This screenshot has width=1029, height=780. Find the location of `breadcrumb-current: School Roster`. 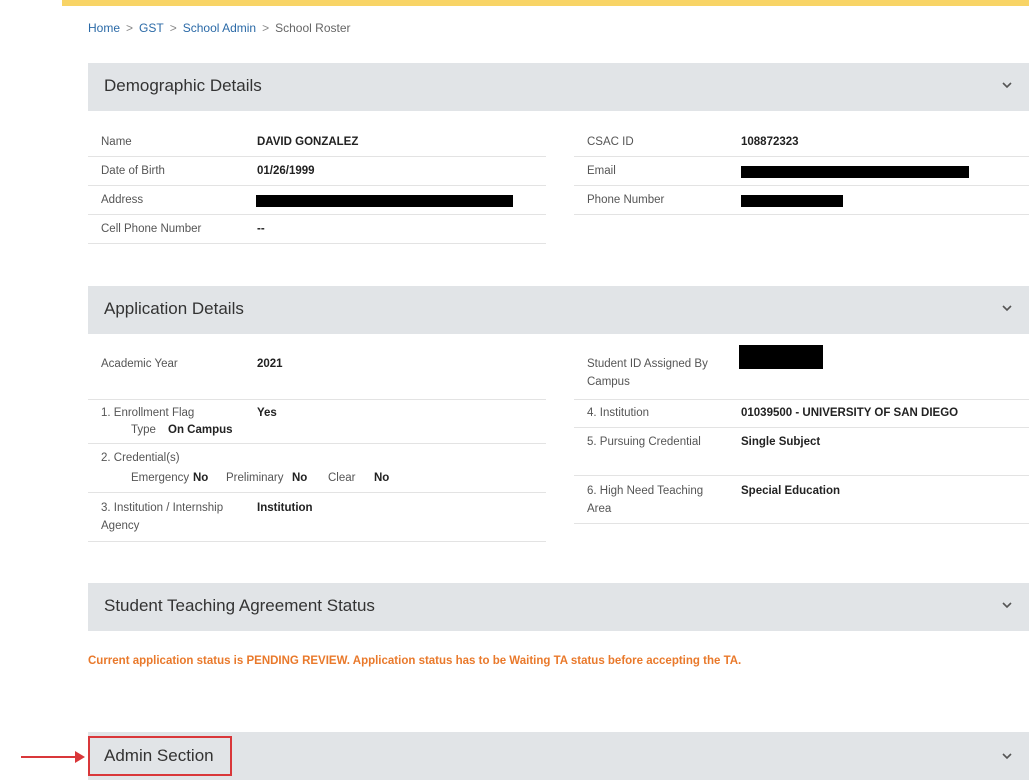

breadcrumb-current: School Roster is located at coordinates (313, 28).